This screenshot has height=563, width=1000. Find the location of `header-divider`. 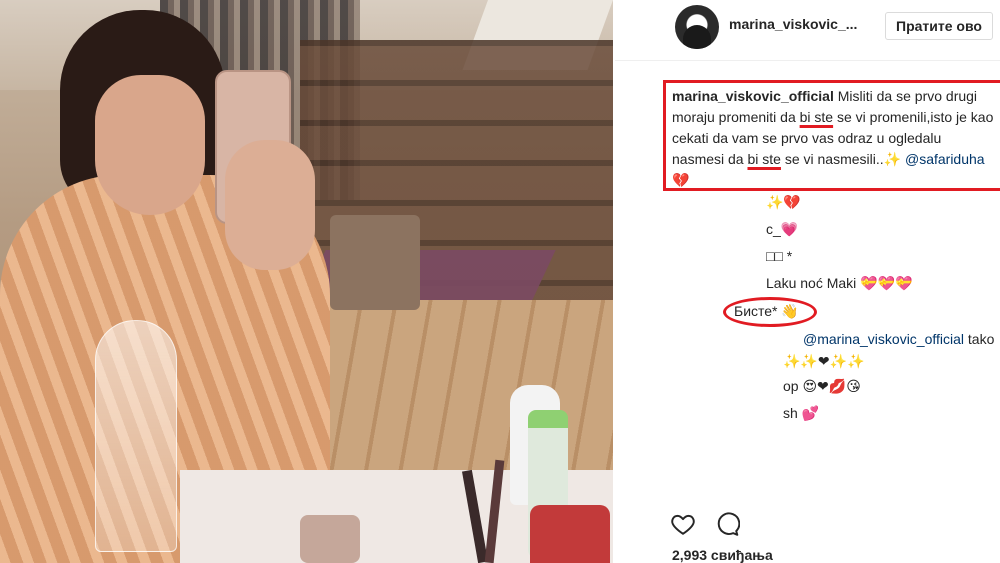

header-divider is located at coordinates (807, 60).